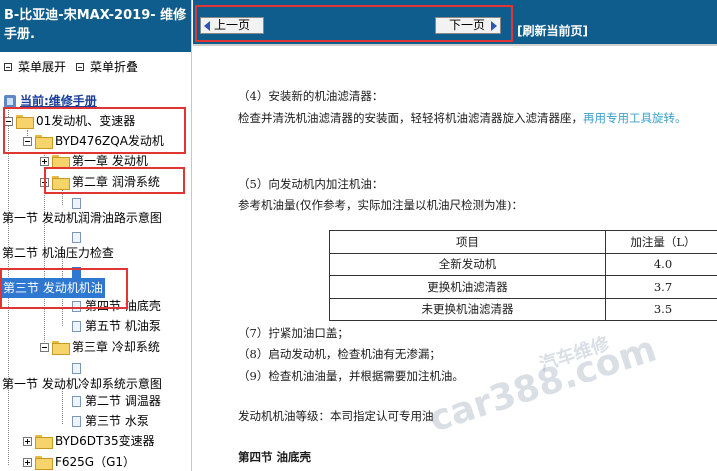 The width and height of the screenshot is (717, 471). Describe the element at coordinates (661, 309) in the screenshot. I see `table-cell: 3.5` at that location.